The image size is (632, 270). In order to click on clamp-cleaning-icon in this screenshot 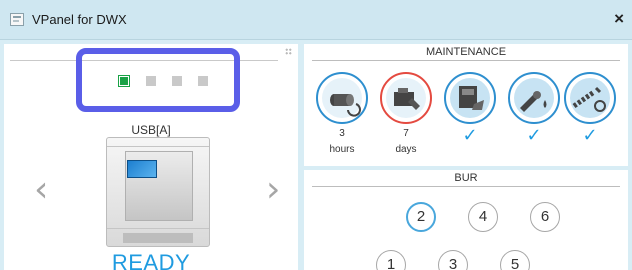, I will do `click(590, 98)`.